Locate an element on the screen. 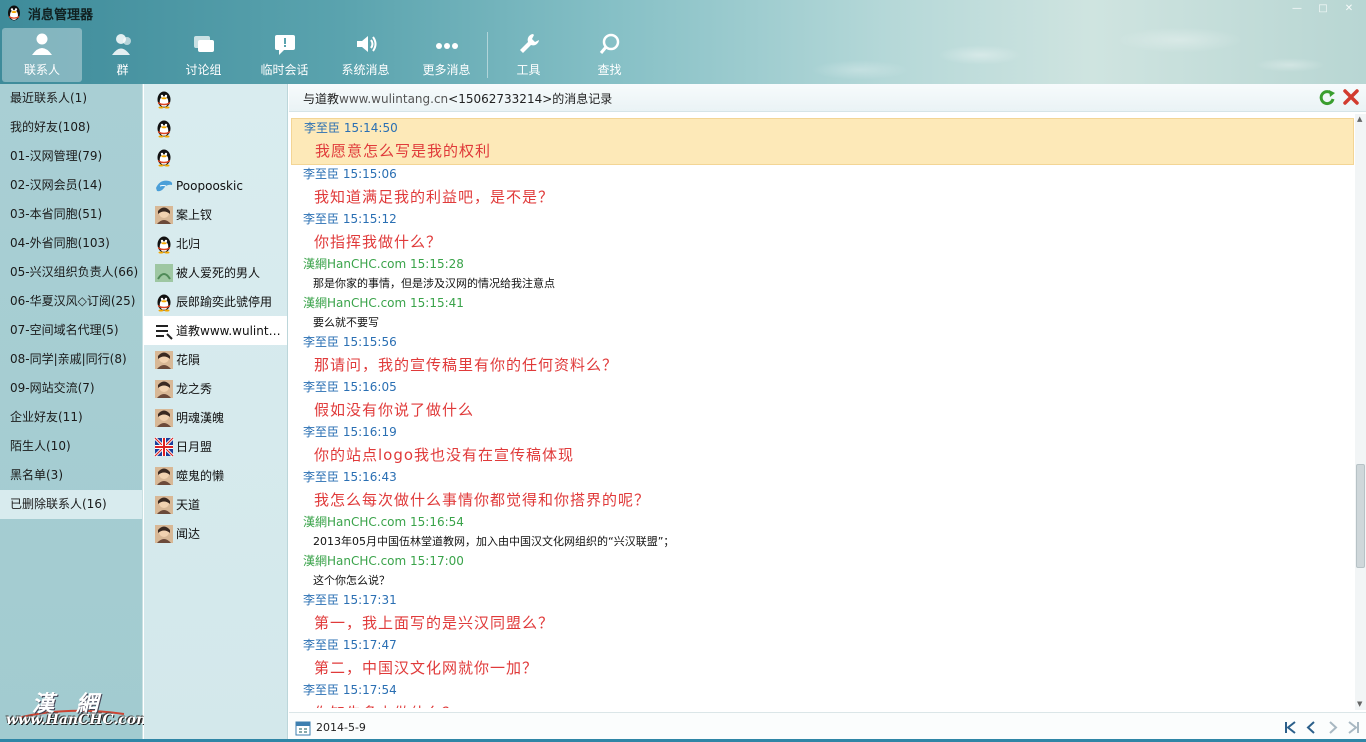 The image size is (1366, 742). group-item: 07-空间域名代理(5) is located at coordinates (71, 330).